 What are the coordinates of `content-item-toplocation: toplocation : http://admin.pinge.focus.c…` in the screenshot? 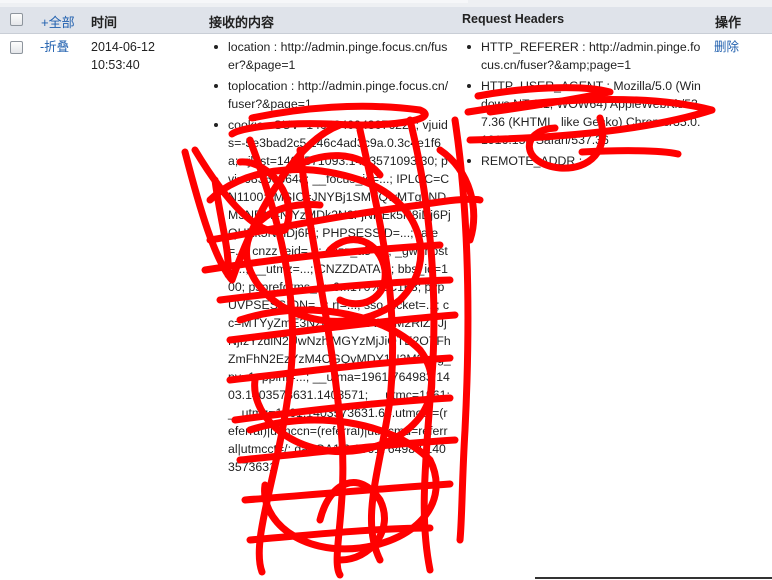 It's located at (331, 95).